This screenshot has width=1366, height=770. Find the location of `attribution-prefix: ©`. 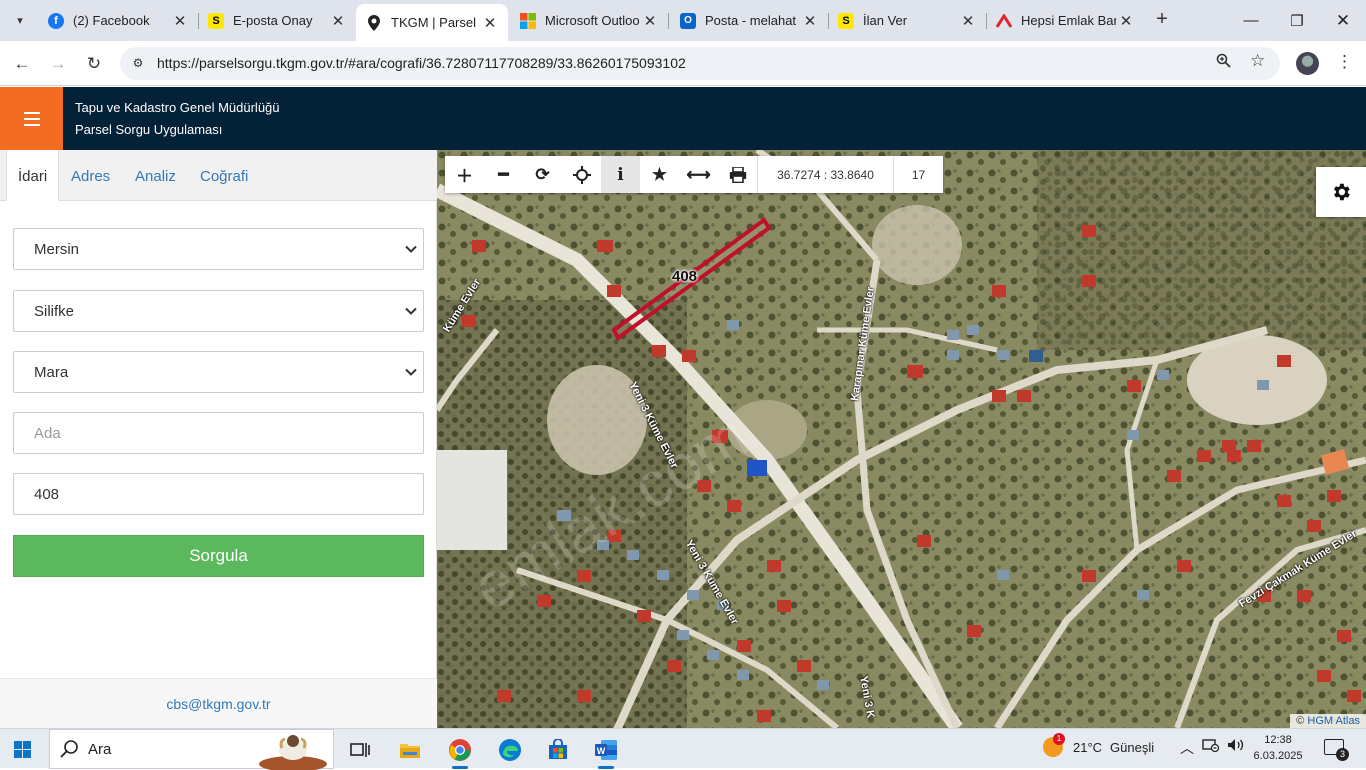

attribution-prefix: © is located at coordinates (1302, 721).